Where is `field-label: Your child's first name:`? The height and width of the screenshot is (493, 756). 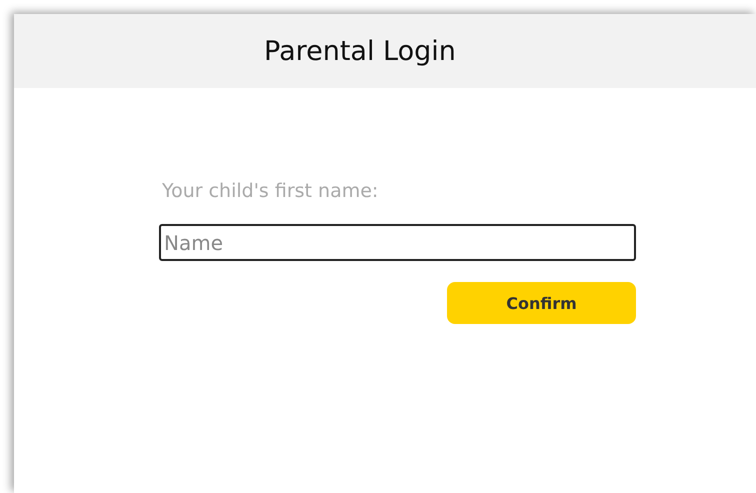
field-label: Your child's first name: is located at coordinates (271, 191).